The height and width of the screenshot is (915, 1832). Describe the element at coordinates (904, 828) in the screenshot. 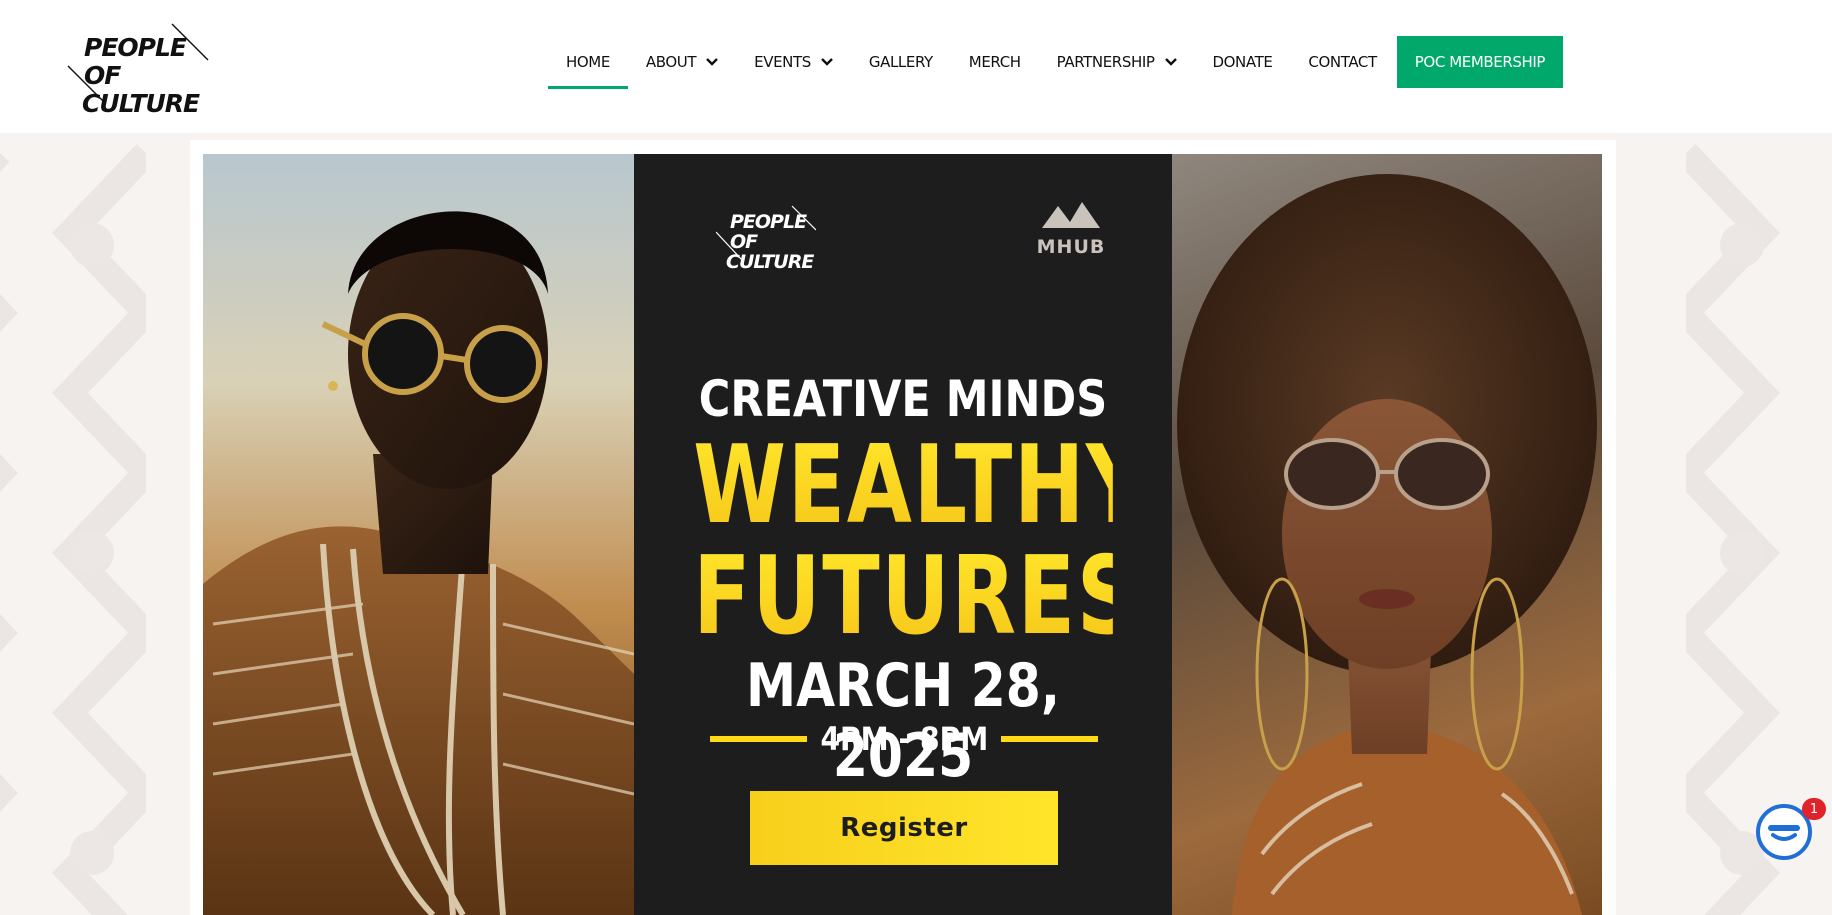

I see `register-button: Register` at that location.